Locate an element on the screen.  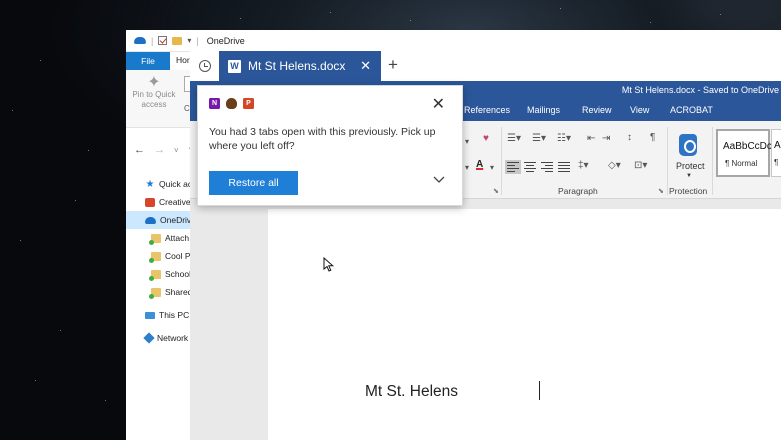
line-spacing-icon: ‡▾ is located at coordinates (583, 165).